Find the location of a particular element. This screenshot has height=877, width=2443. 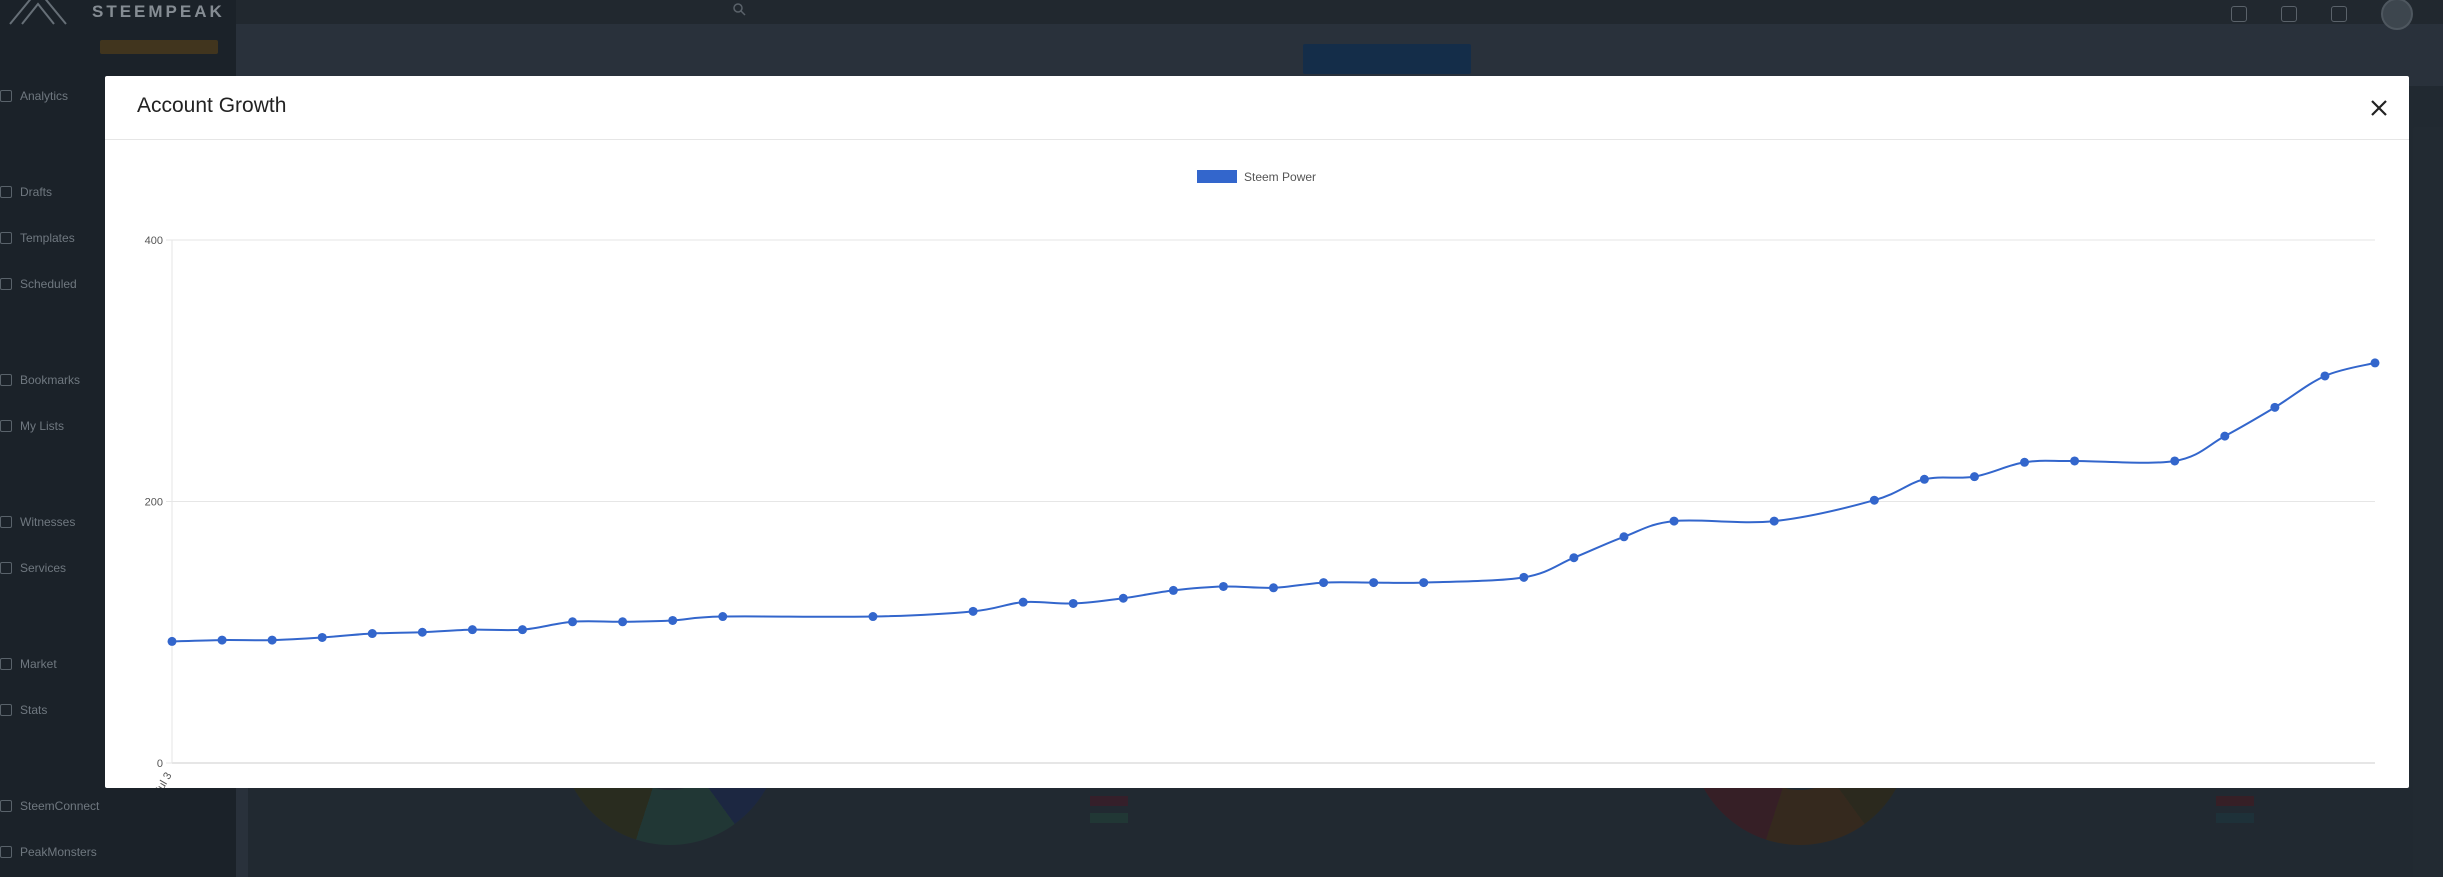

close-icon is located at coordinates (2379, 108).